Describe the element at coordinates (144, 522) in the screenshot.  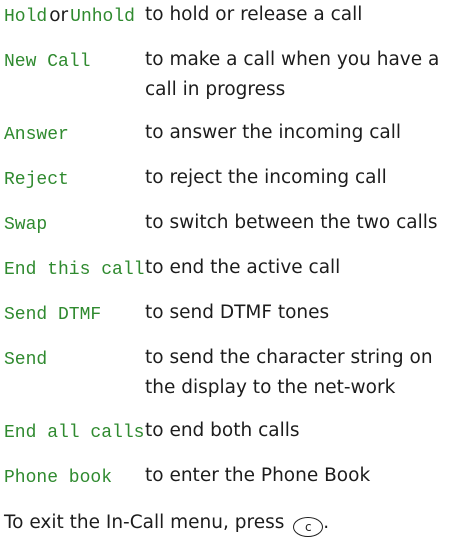
I see `exit-instruction-text: To exit the In-Call menu, press` at that location.